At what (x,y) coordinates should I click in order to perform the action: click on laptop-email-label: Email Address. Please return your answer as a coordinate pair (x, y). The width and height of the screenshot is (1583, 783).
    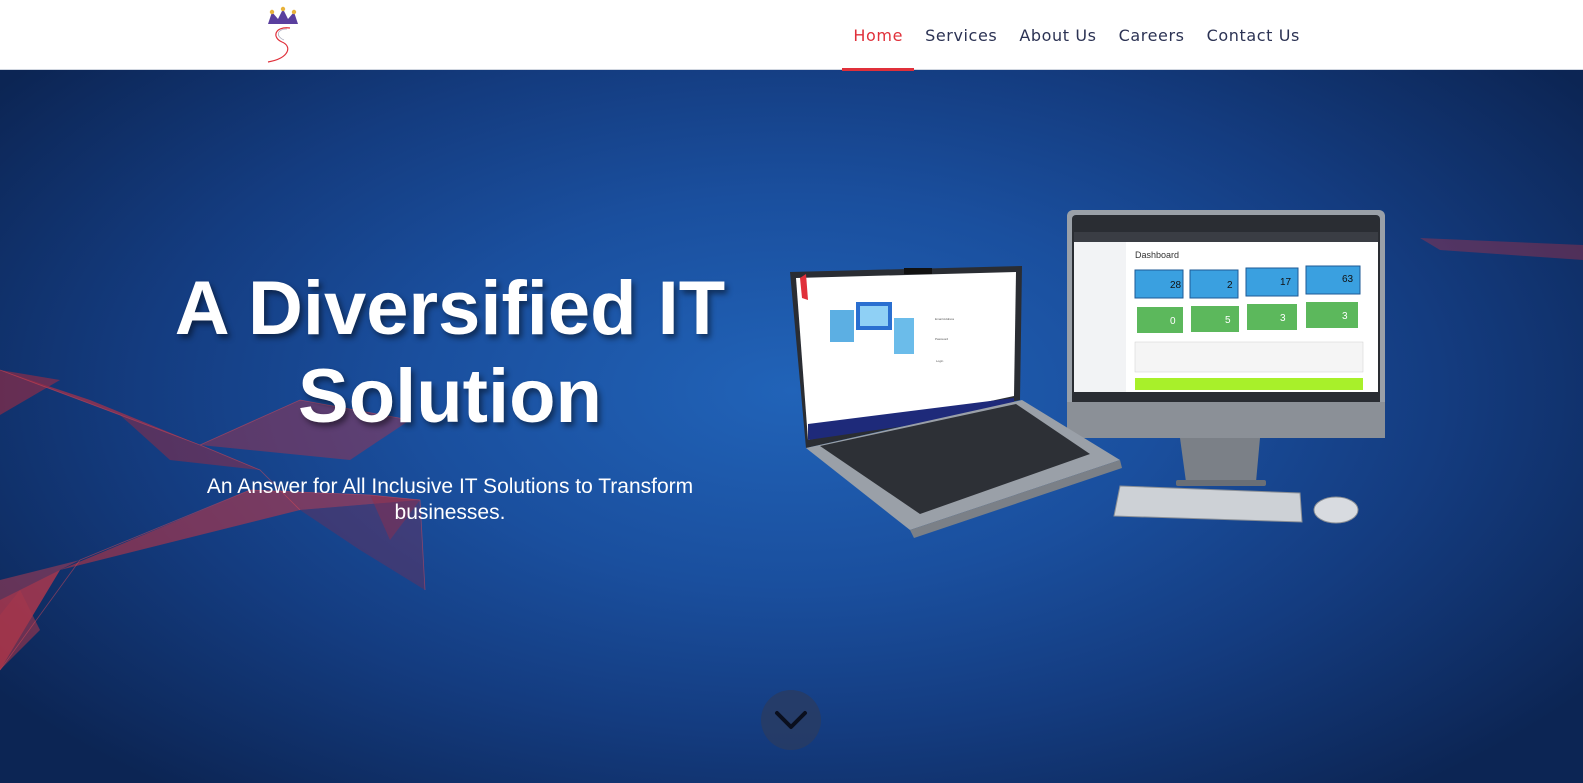
    Looking at the image, I should click on (945, 319).